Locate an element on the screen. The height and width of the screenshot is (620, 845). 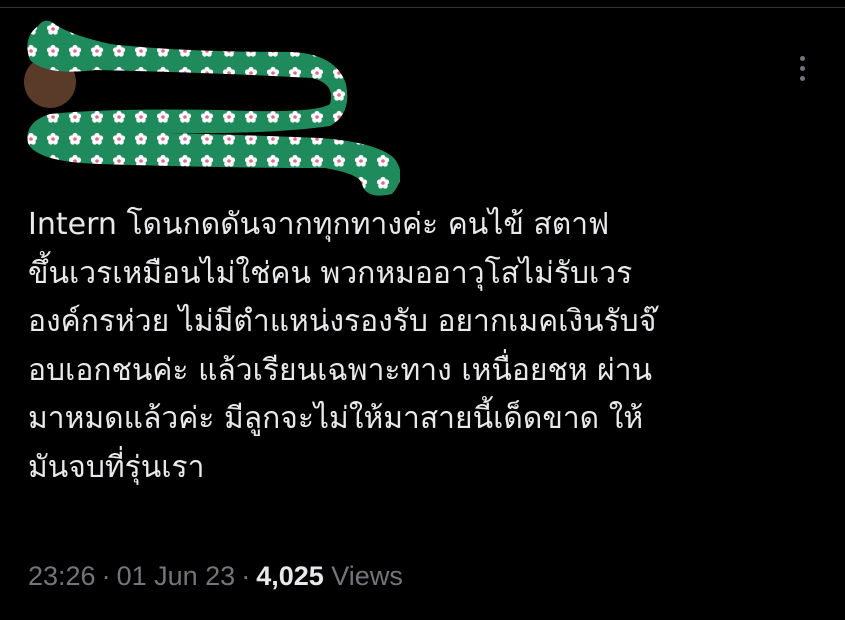
tweet-line: มันจบที่รุ่นเรา is located at coordinates (116, 467).